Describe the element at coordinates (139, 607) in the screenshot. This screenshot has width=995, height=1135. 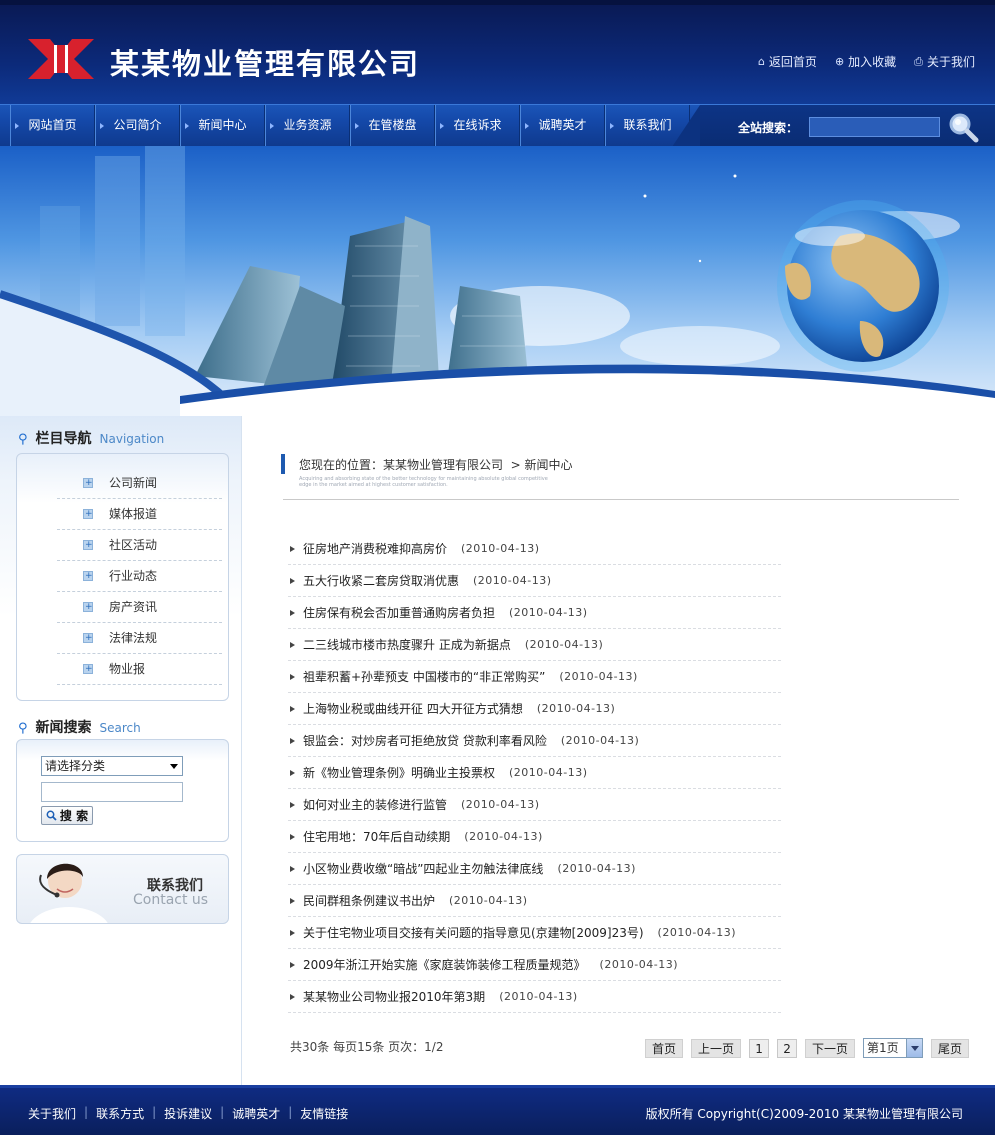
I see `sidebar-item-realestate: 房产资讯` at that location.